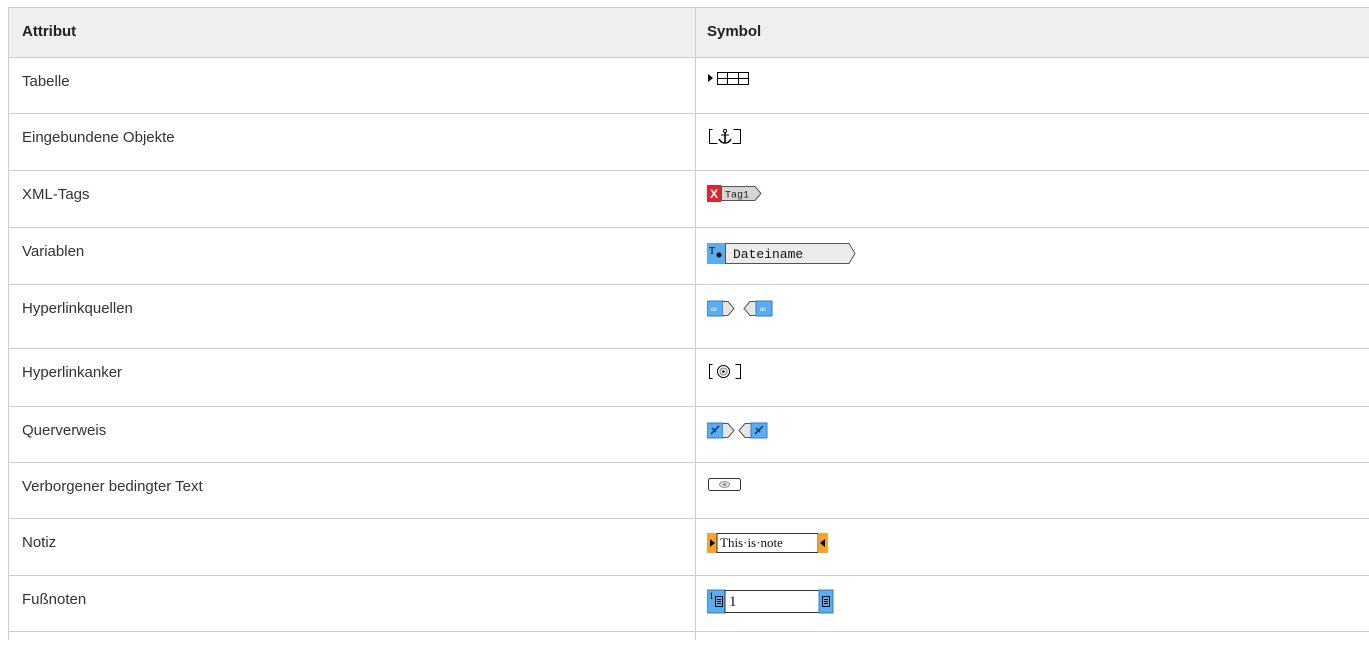 Image resolution: width=1369 pixels, height=652 pixels. I want to click on header-attribute: Attribut, so click(352, 32).